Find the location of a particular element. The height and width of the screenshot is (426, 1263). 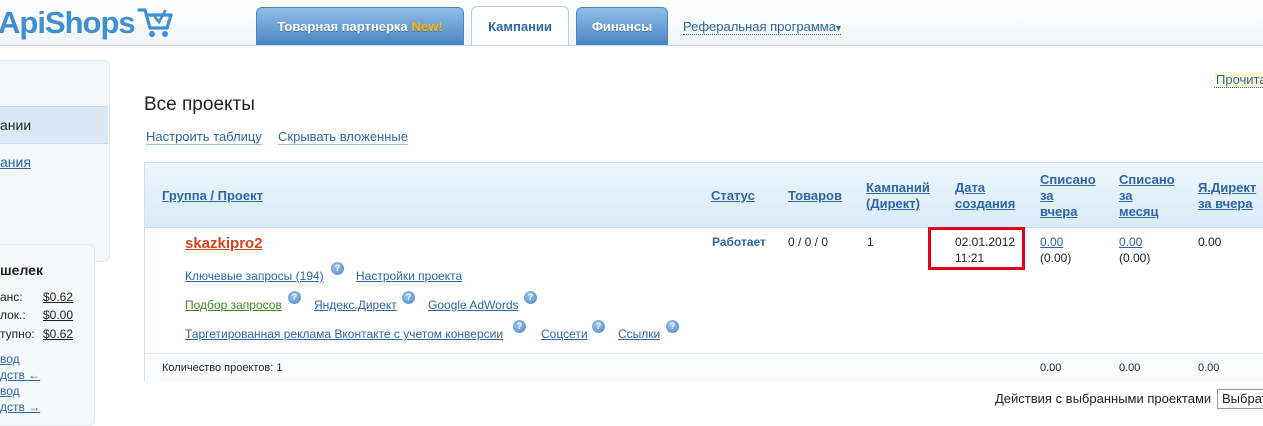

ydirect-value: 0.00 is located at coordinates (1210, 242).